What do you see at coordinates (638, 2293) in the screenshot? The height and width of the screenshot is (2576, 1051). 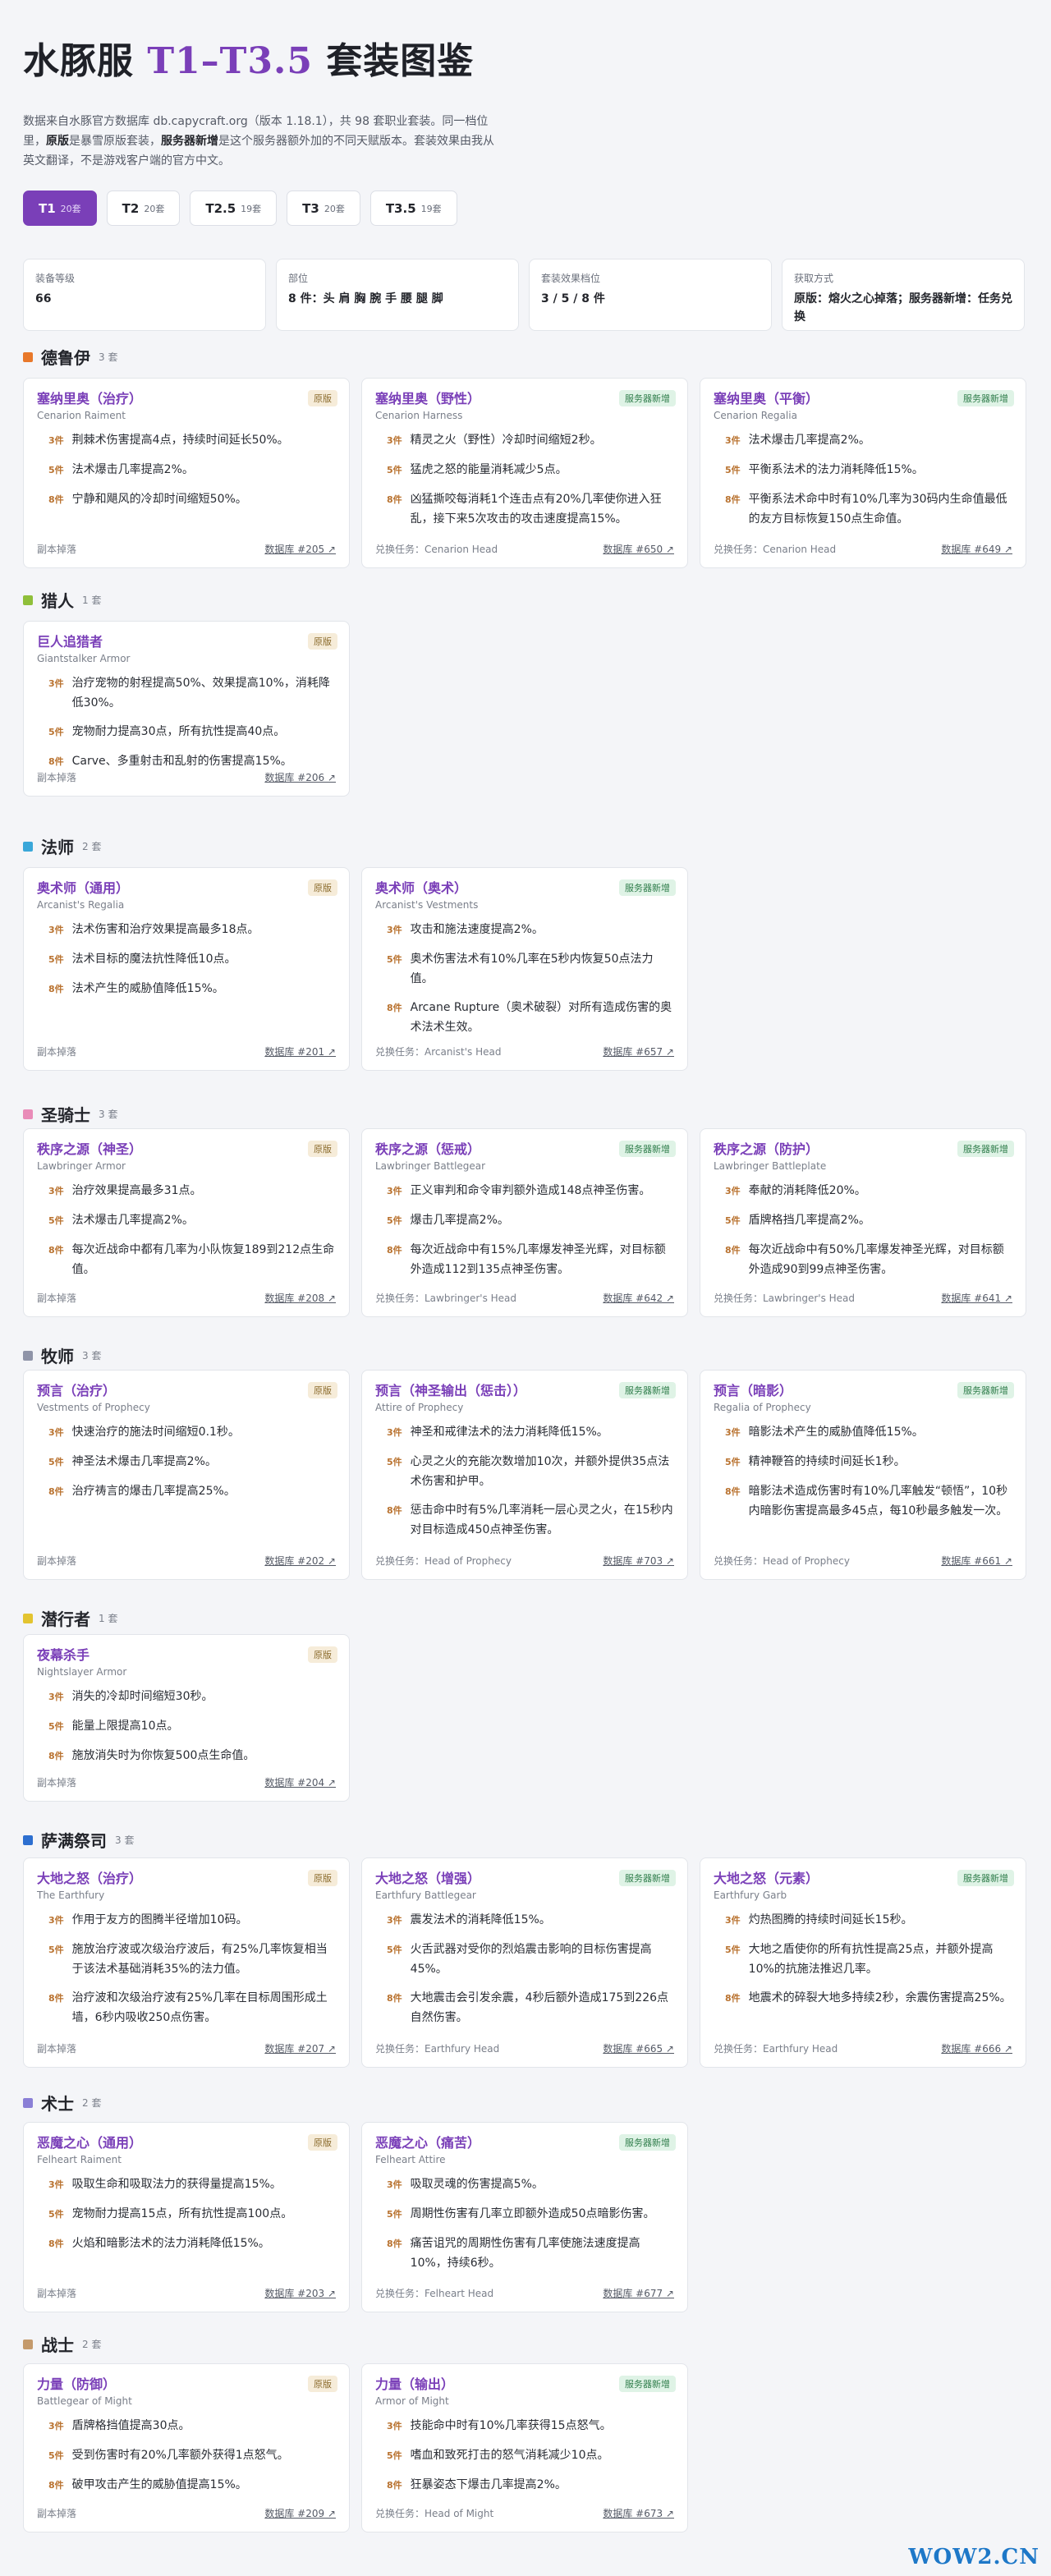 I see `database-link: 数据库 #677 ↗` at bounding box center [638, 2293].